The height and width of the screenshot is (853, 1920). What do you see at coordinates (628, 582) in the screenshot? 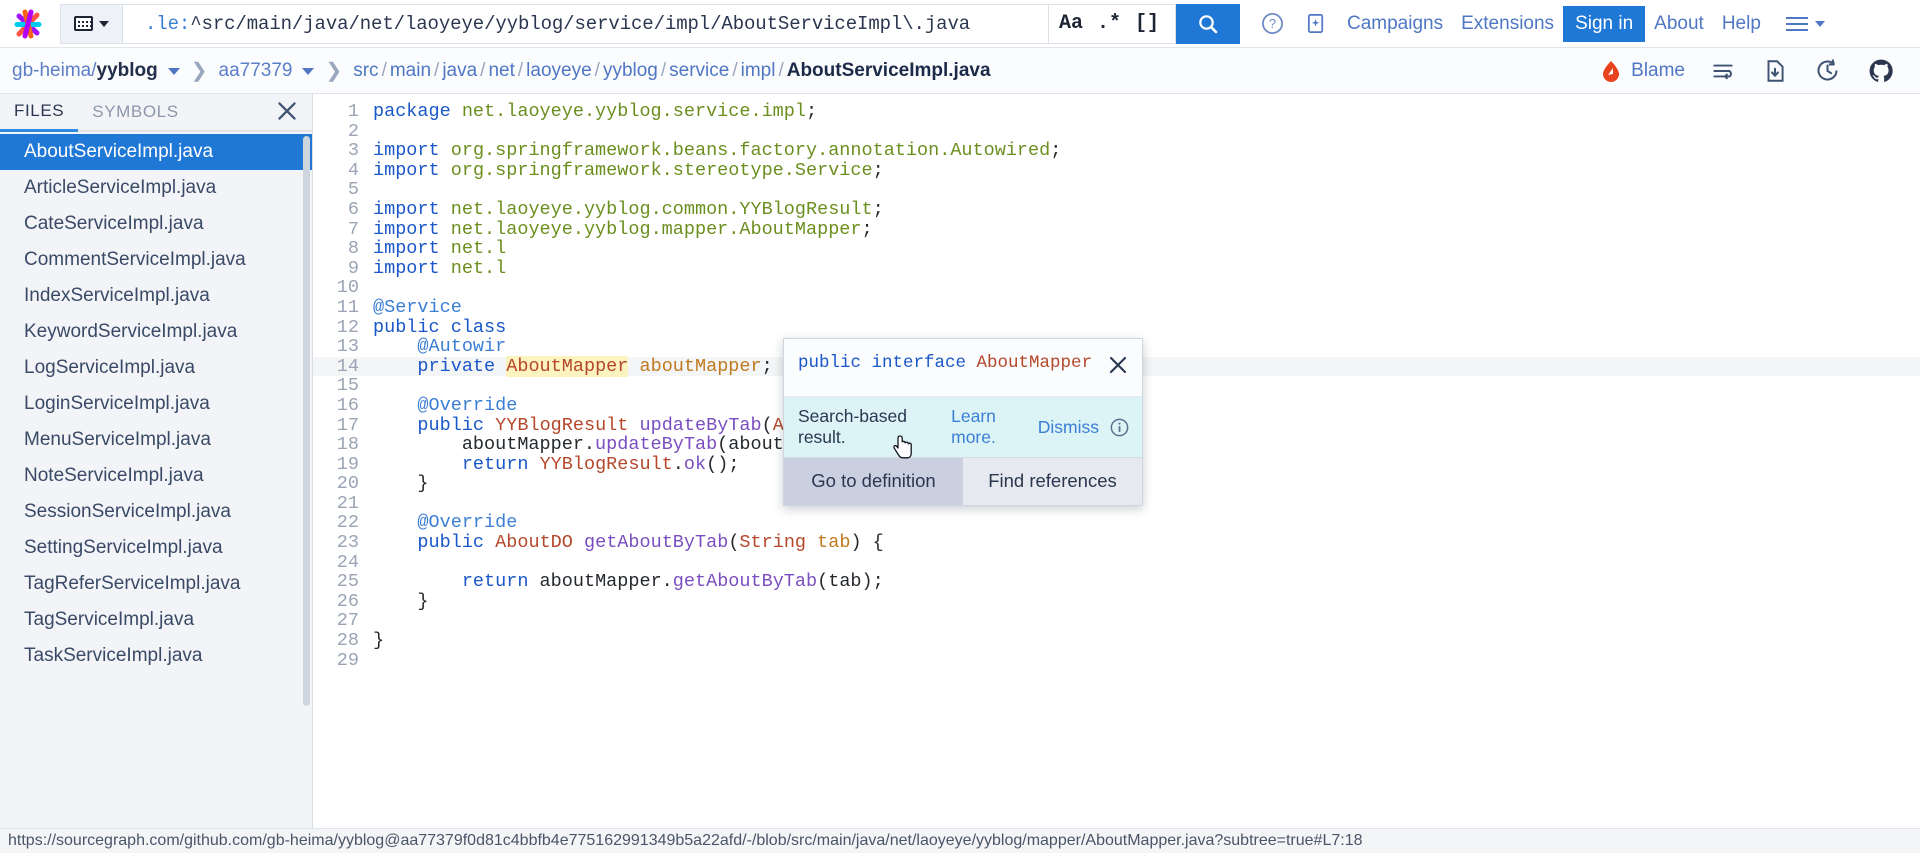
I see `line-content: return aboutMapper.getAboutByTab(tab);` at bounding box center [628, 582].